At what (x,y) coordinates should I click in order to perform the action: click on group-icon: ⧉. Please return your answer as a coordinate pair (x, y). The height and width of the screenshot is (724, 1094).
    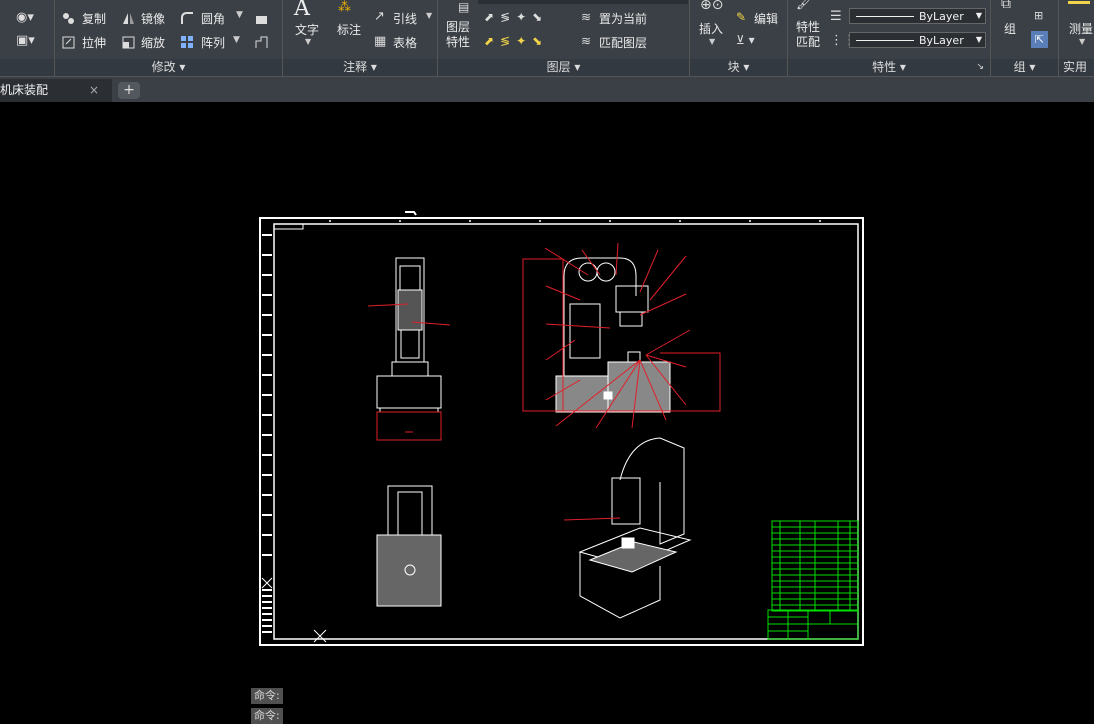
    Looking at the image, I should click on (1006, 6).